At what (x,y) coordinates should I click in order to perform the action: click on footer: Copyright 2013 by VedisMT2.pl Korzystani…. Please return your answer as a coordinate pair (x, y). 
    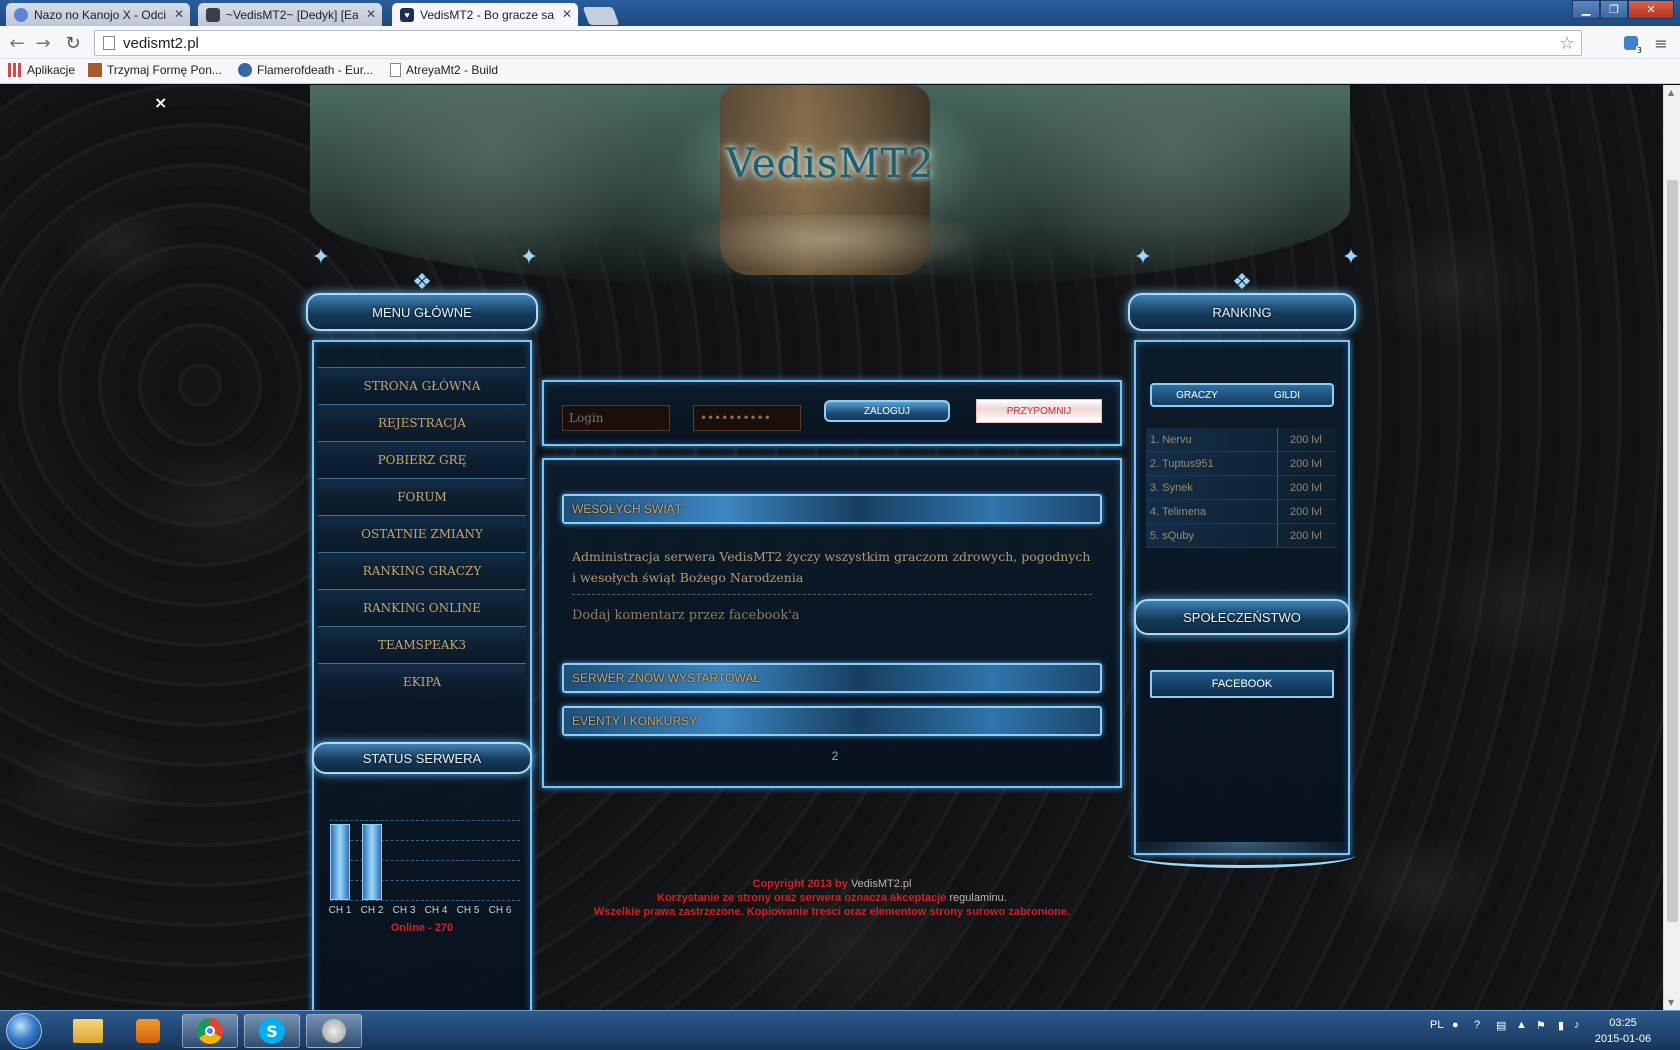
    Looking at the image, I should click on (832, 898).